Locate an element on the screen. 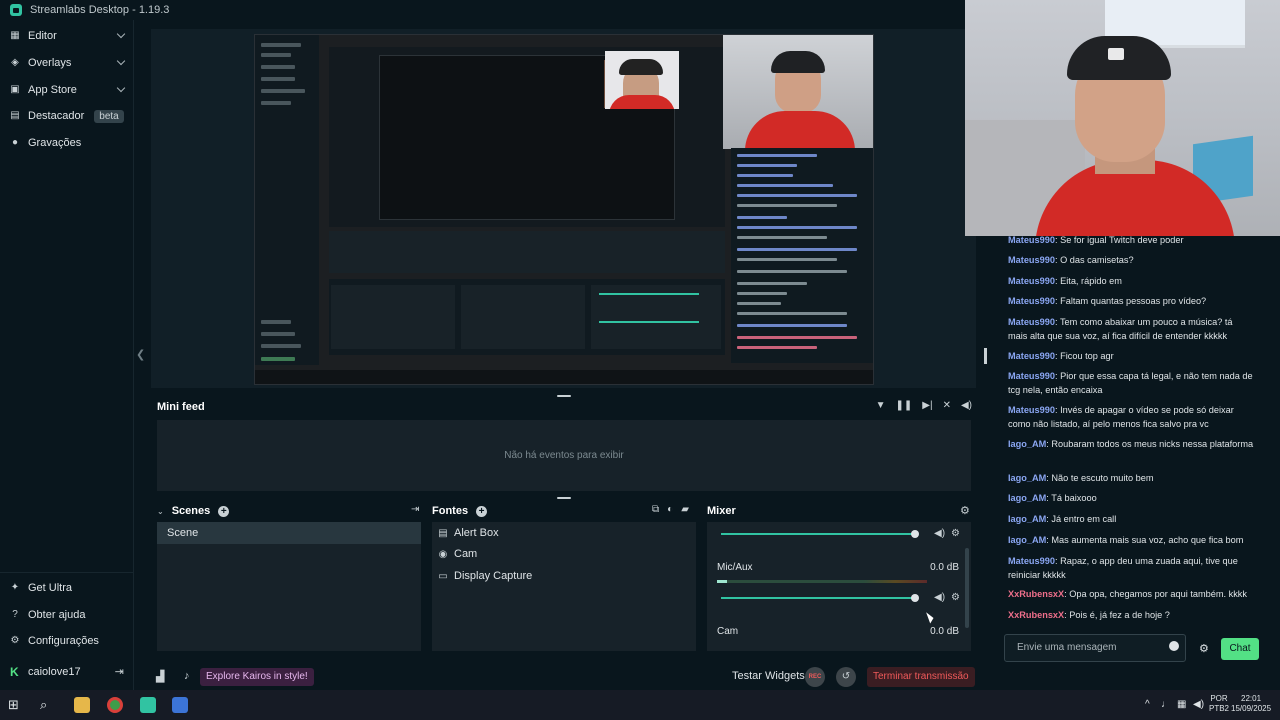  chrome-icon is located at coordinates (115, 705).